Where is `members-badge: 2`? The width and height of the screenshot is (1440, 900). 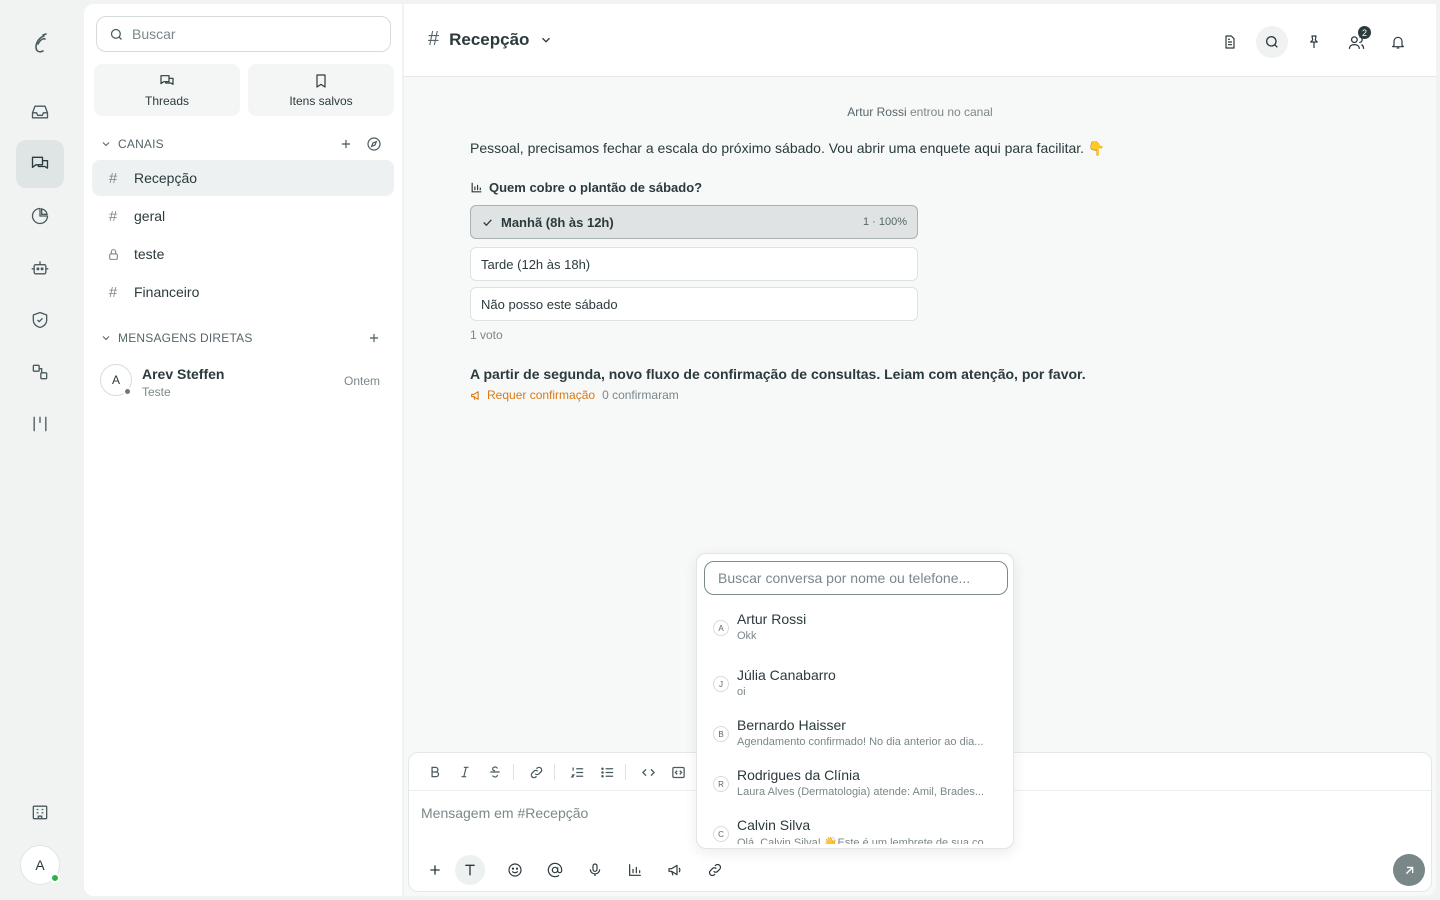
members-badge: 2 is located at coordinates (1364, 32).